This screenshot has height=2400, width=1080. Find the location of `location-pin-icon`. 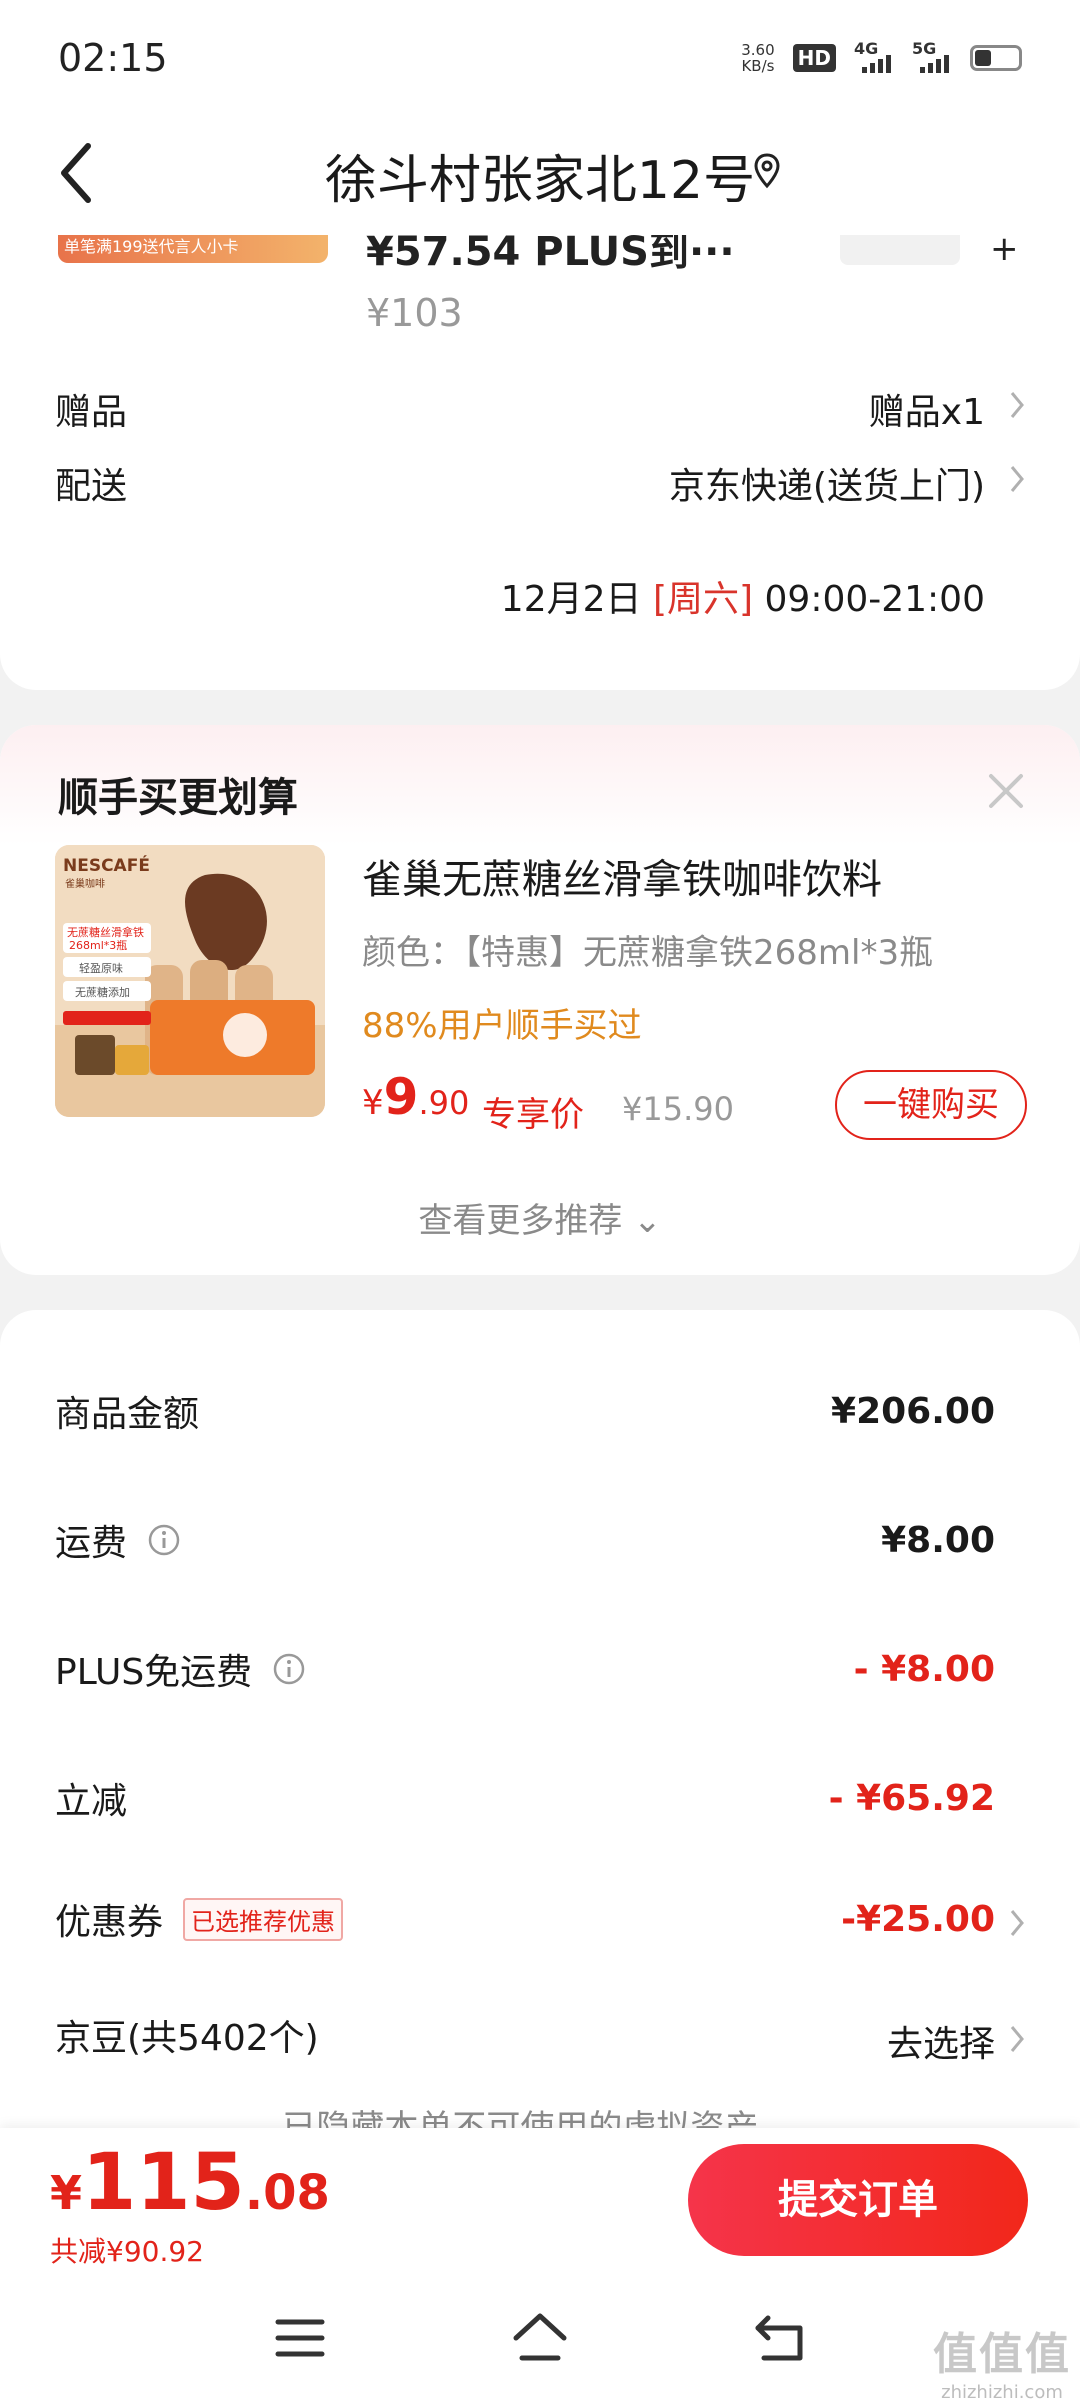

location-pin-icon is located at coordinates (767, 171).